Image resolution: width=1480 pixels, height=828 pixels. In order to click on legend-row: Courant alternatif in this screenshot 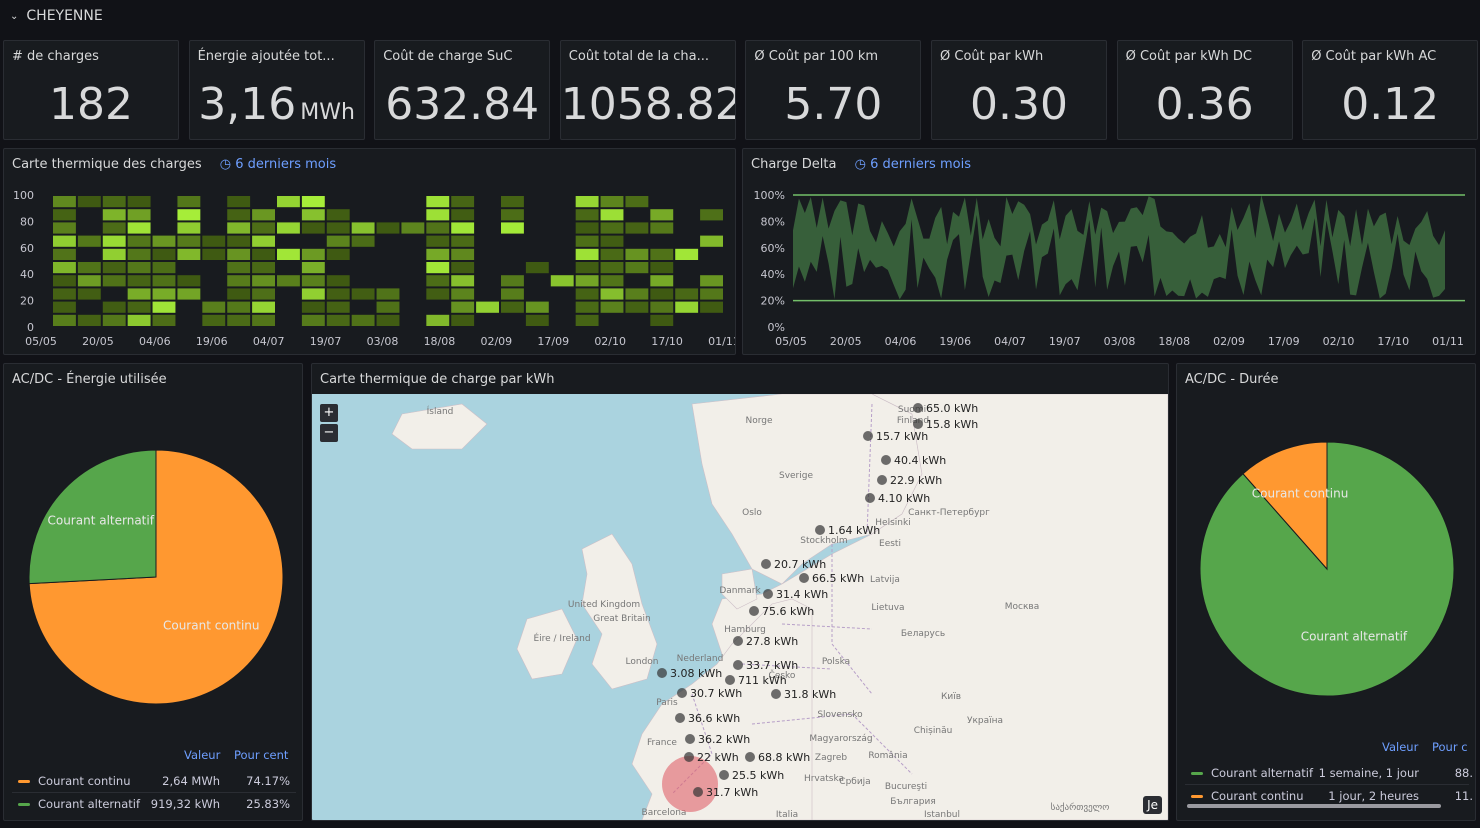, I will do `click(79, 804)`.